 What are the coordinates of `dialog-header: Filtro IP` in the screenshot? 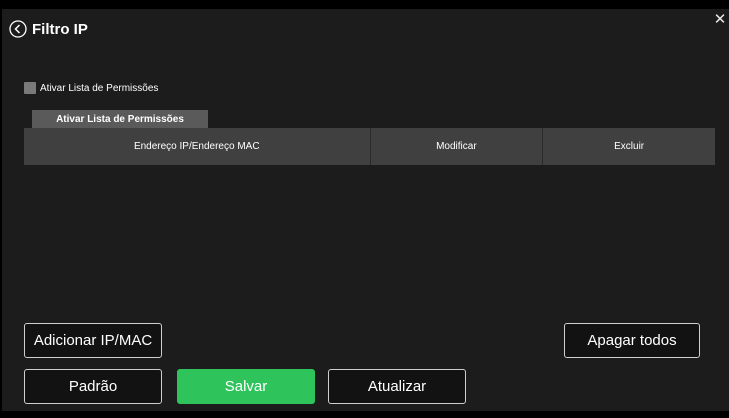 It's located at (48, 29).